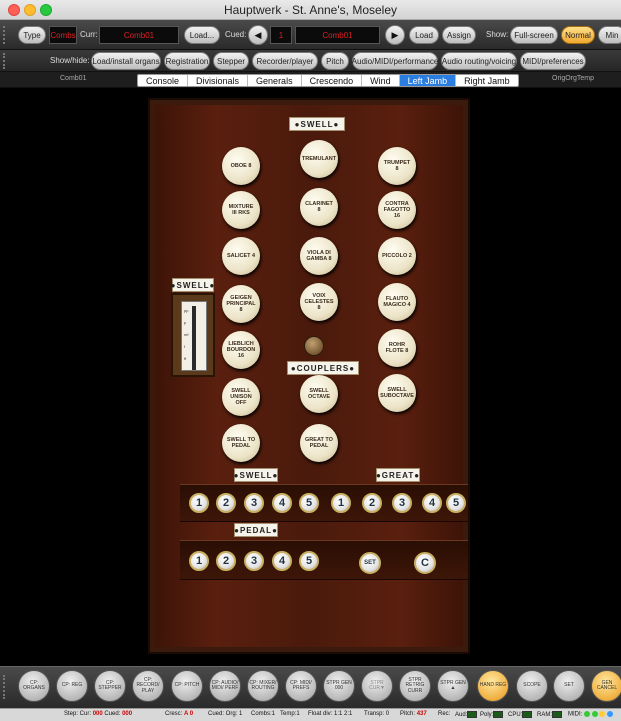 Image resolution: width=621 pixels, height=721 pixels. I want to click on stop-contra-fagotto: CONTRA FAGOTTO 16, so click(397, 210).